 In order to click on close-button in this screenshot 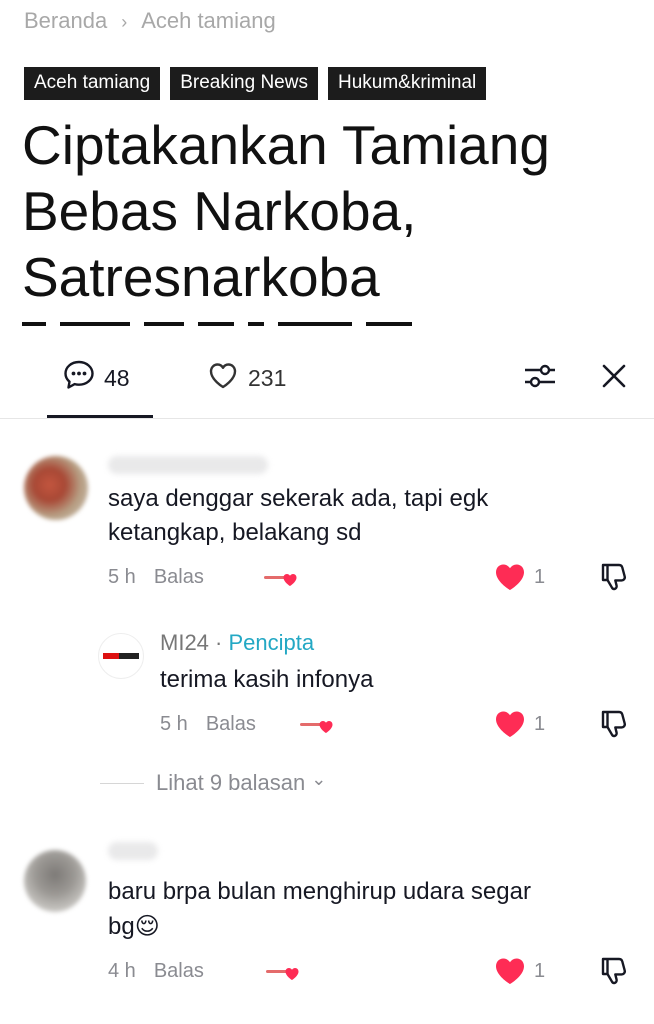, I will do `click(614, 378)`.